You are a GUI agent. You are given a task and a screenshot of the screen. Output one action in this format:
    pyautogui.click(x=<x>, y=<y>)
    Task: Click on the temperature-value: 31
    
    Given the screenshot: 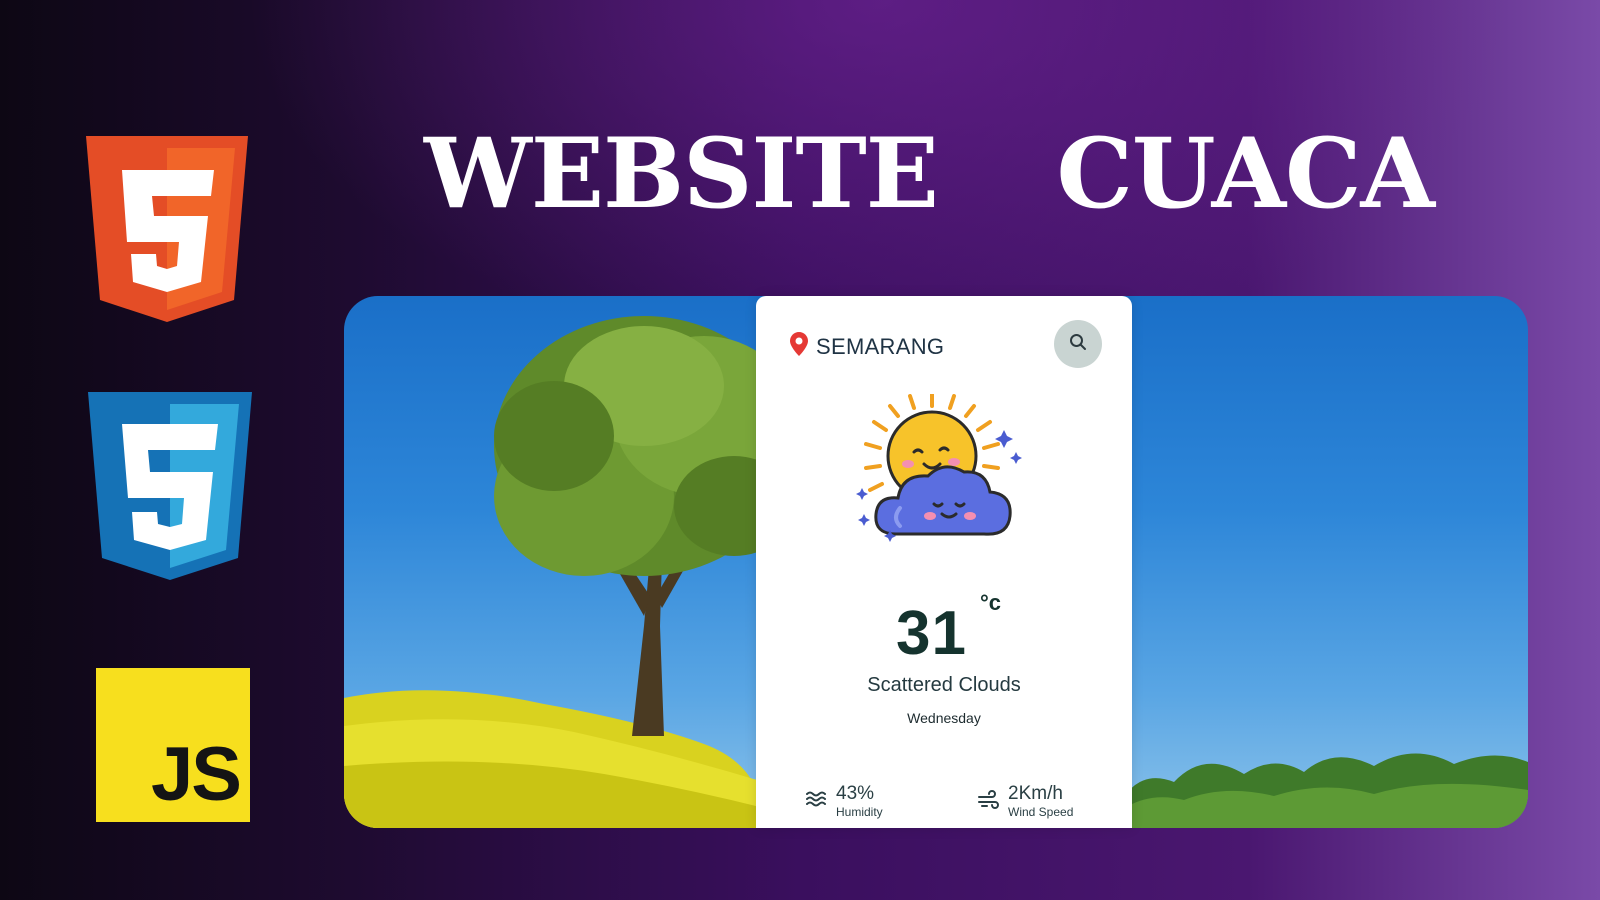 What is the action you would take?
    pyautogui.click(x=931, y=633)
    